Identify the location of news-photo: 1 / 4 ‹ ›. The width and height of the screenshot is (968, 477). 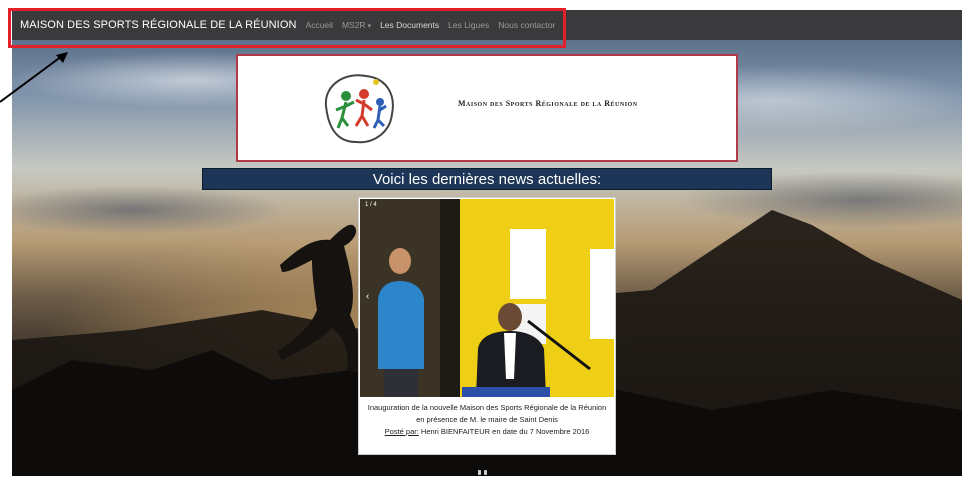
(487, 298).